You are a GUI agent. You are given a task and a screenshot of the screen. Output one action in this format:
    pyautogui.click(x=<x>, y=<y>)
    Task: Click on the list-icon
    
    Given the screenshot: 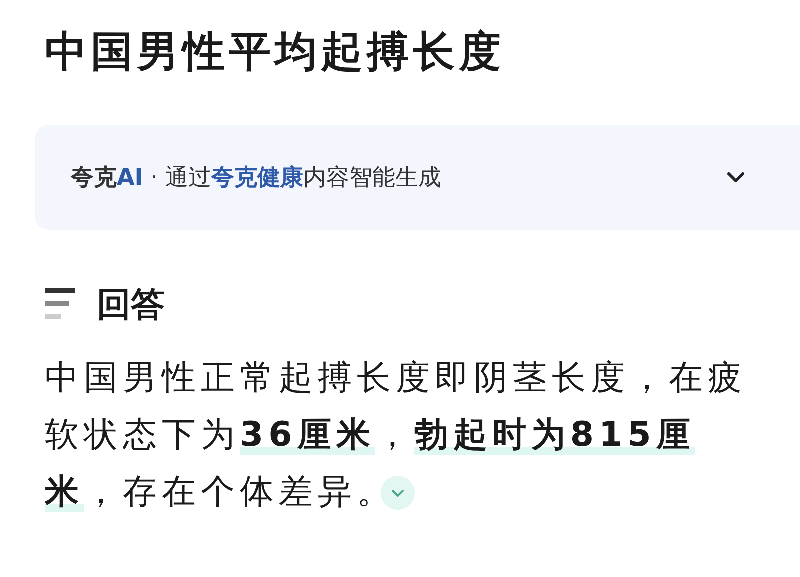 What is the action you would take?
    pyautogui.click(x=60, y=305)
    